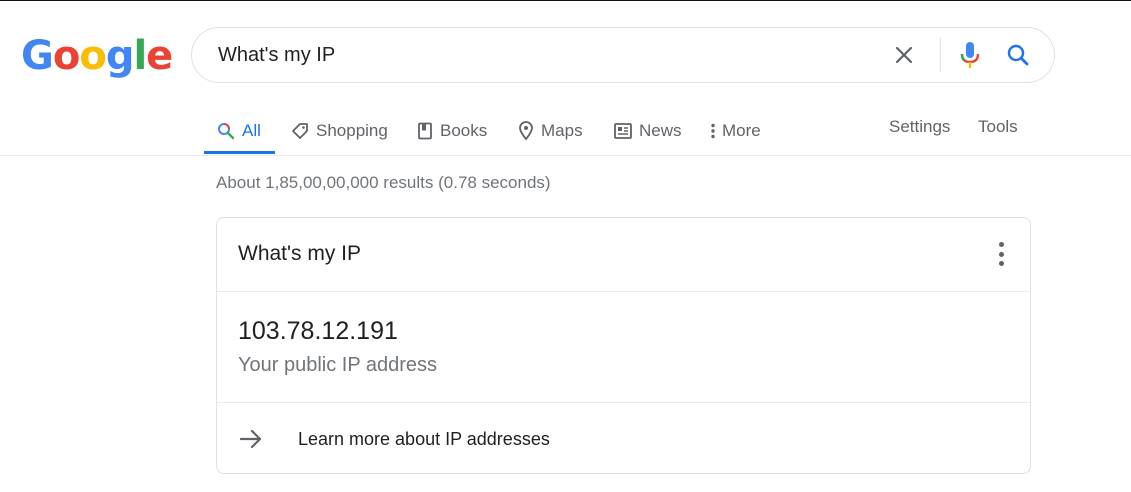 The image size is (1131, 492). Describe the element at coordinates (239, 152) in the screenshot. I see `active-tab-indicator` at that location.